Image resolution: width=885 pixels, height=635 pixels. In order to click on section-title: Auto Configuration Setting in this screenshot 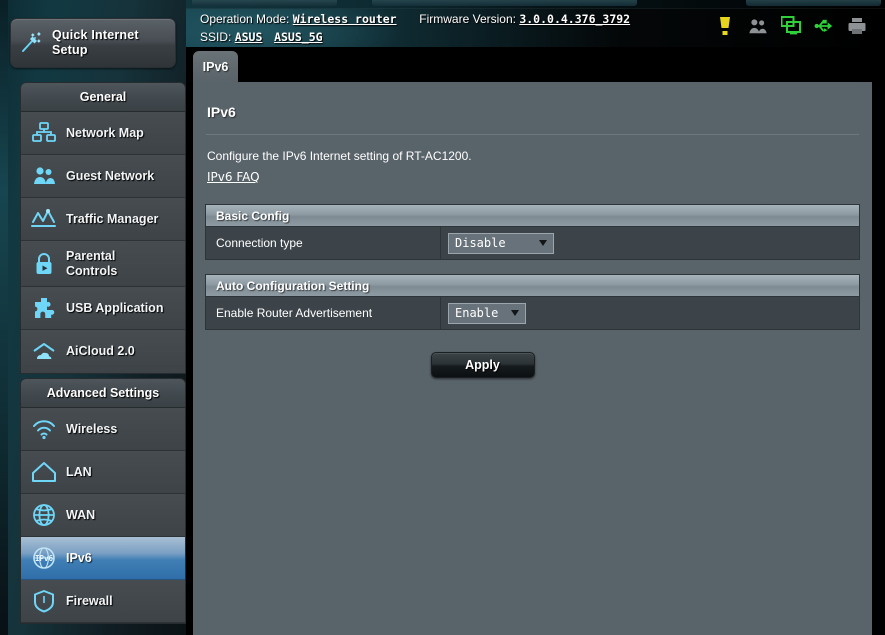, I will do `click(532, 286)`.